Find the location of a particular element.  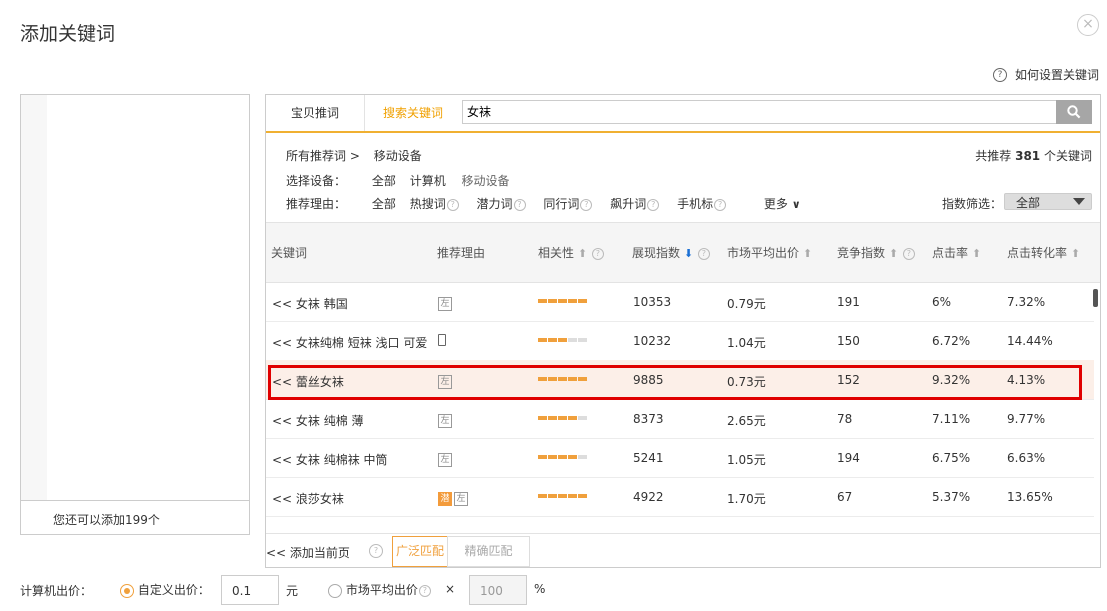

breadcrumb-root: 所有推荐词 > is located at coordinates (323, 156).